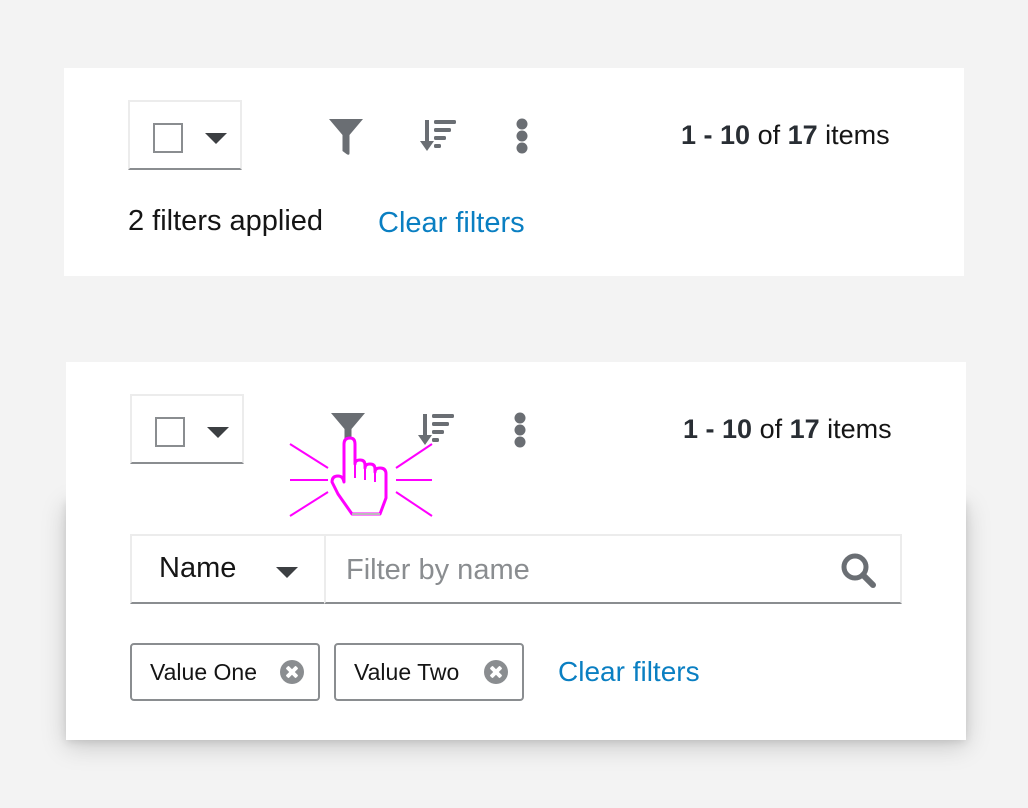 The height and width of the screenshot is (808, 1028). Describe the element at coordinates (203, 672) in the screenshot. I see `filter-chip-label: Value One` at that location.